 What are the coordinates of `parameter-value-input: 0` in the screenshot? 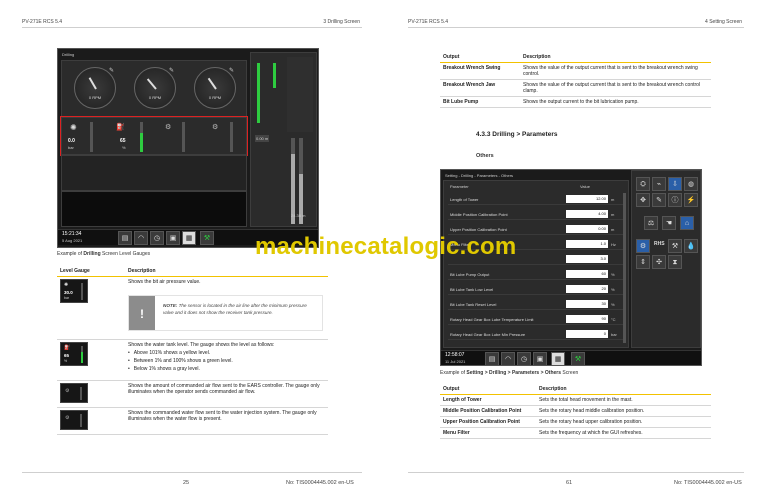 It's located at (587, 334).